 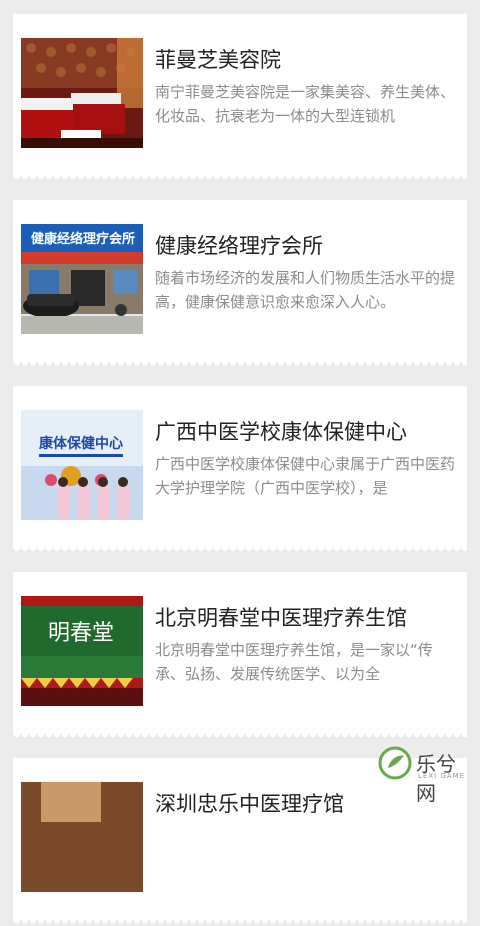 I want to click on item-title: 菲曼芝美容院, so click(x=218, y=60).